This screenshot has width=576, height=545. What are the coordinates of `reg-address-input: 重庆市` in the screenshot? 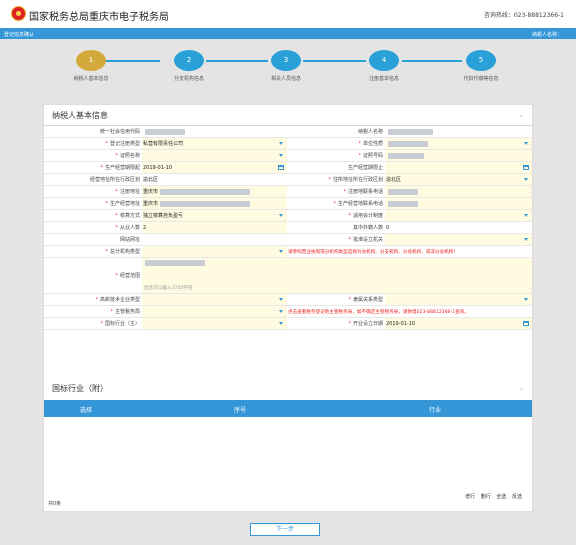 It's located at (214, 191).